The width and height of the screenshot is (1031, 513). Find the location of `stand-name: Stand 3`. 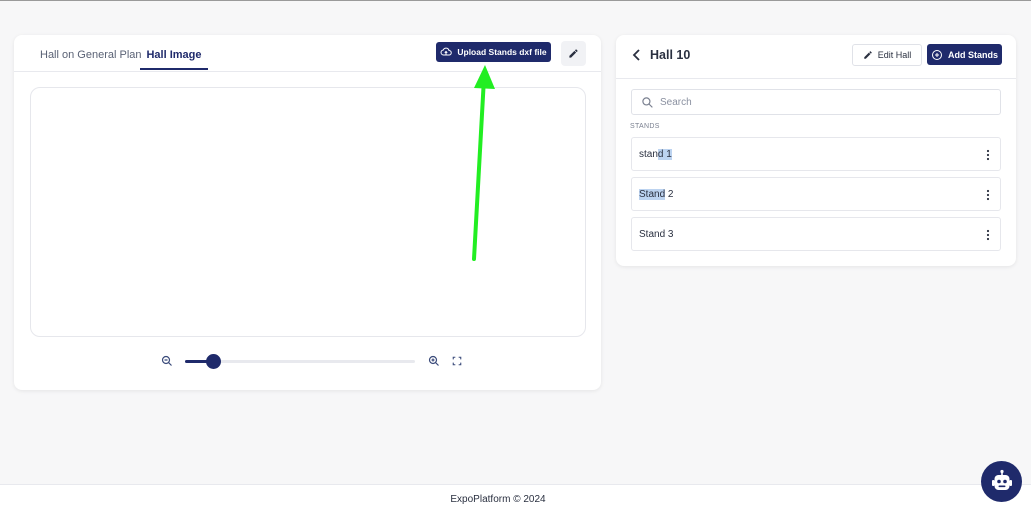

stand-name: Stand 3 is located at coordinates (656, 234).